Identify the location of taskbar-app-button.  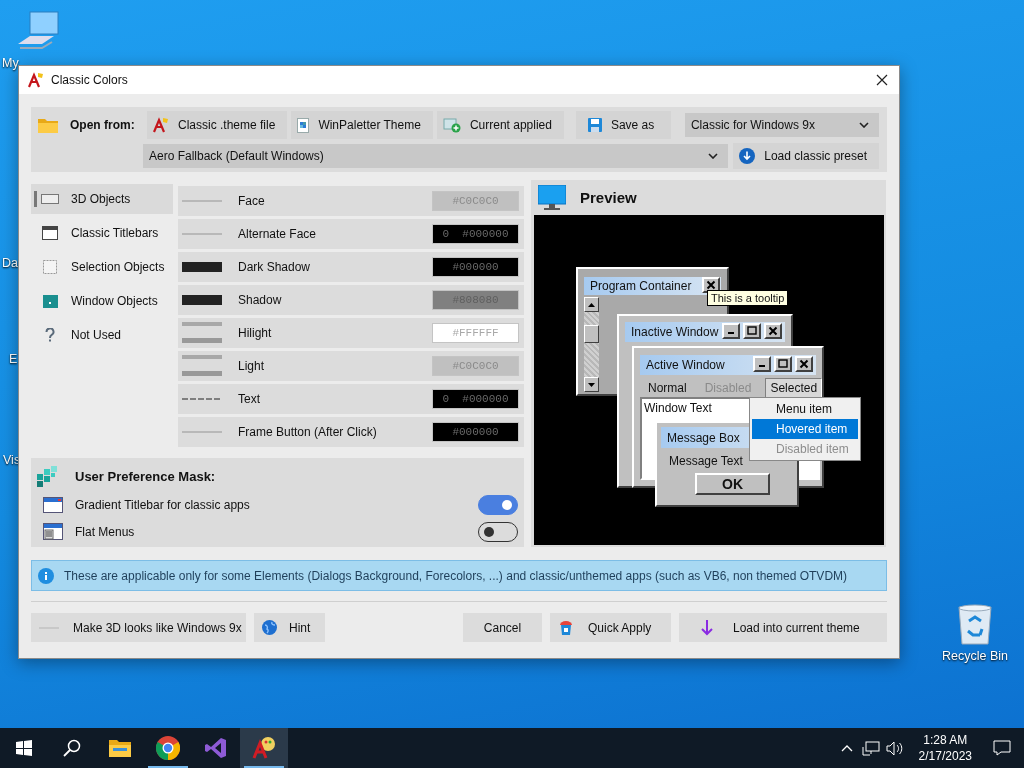
(264, 748).